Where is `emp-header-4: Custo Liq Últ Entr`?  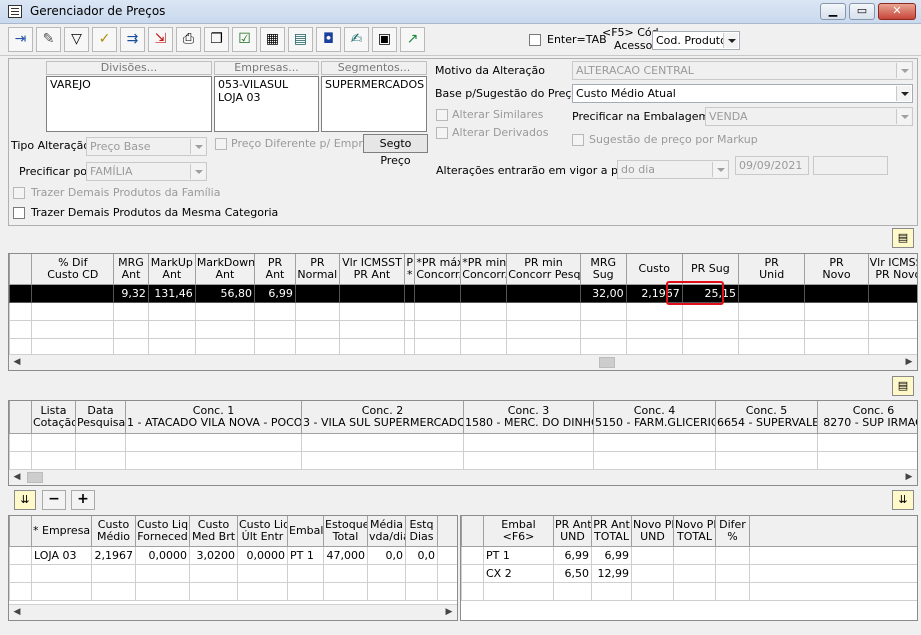 emp-header-4: Custo Liq Últ Entr is located at coordinates (262, 531).